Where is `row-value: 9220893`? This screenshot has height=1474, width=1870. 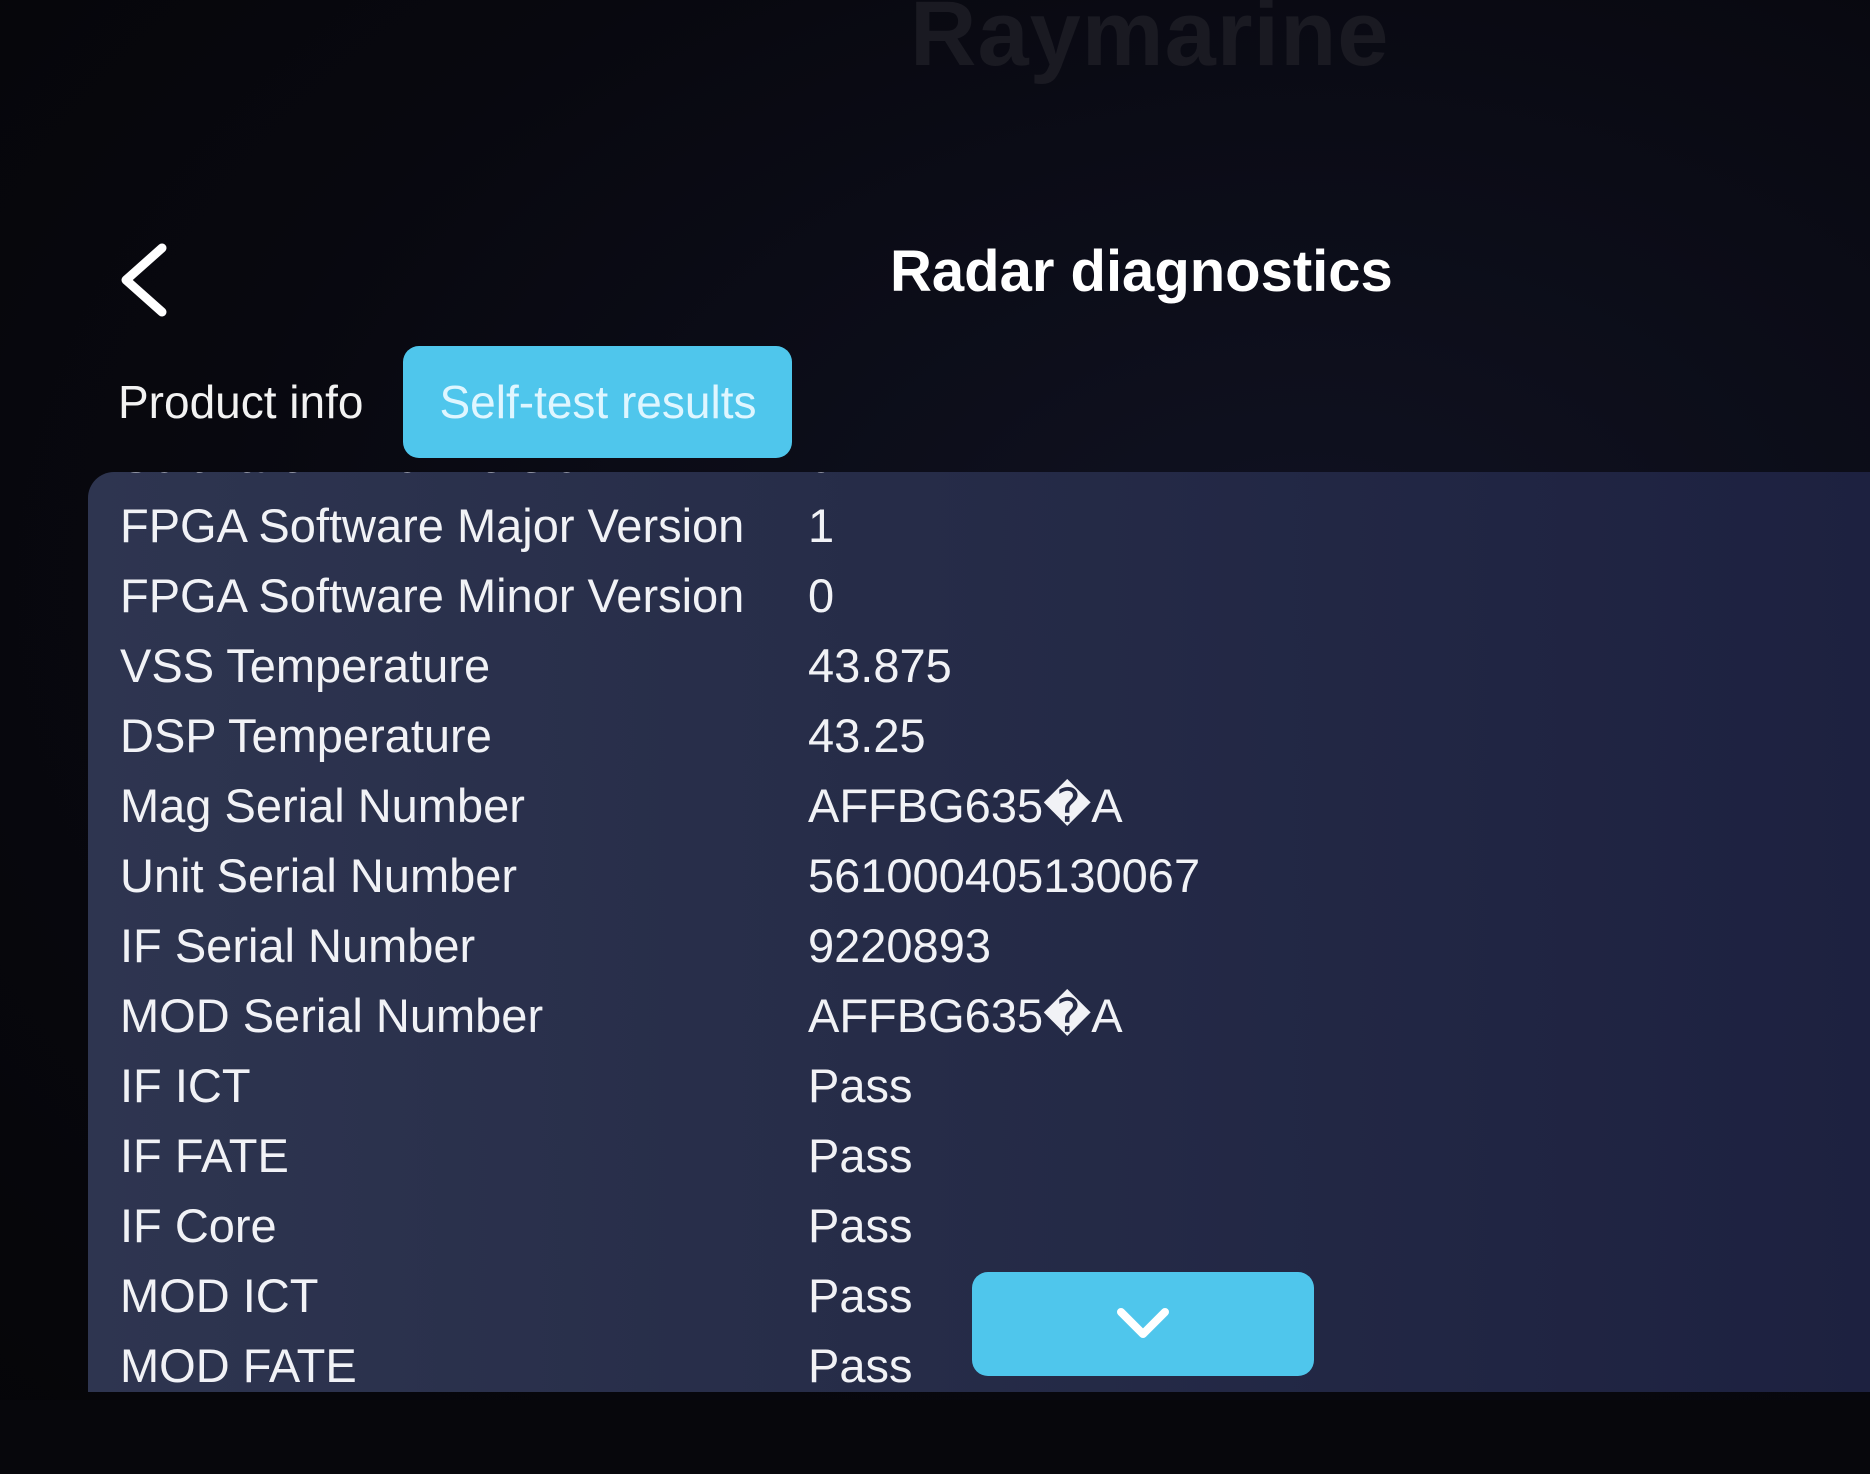 row-value: 9220893 is located at coordinates (899, 945).